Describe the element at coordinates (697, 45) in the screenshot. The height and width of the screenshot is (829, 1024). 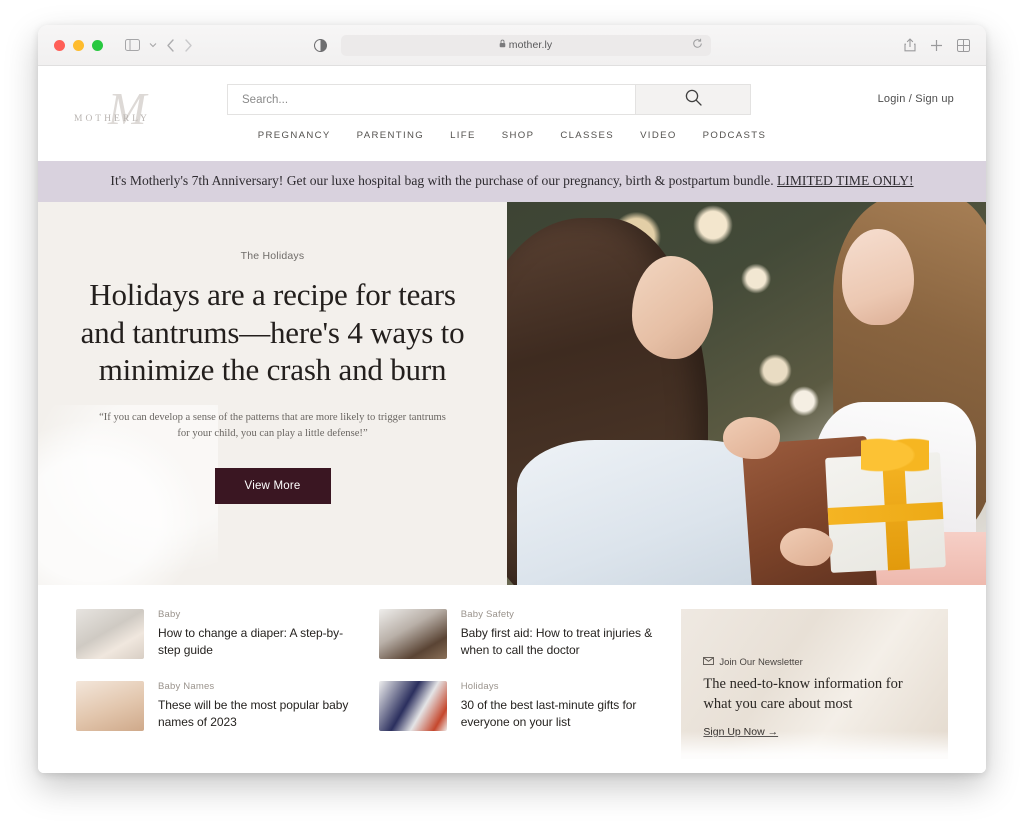
I see `reload-icon` at that location.